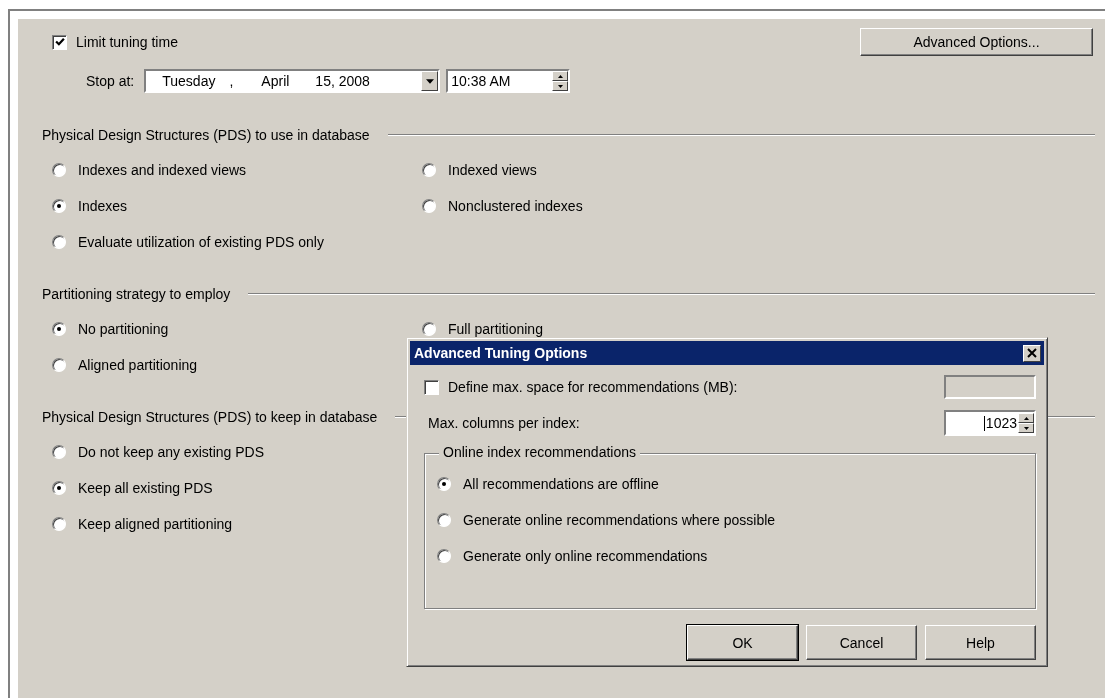  Describe the element at coordinates (501, 353) in the screenshot. I see `dialog-title: Advanced Tuning Options` at that location.